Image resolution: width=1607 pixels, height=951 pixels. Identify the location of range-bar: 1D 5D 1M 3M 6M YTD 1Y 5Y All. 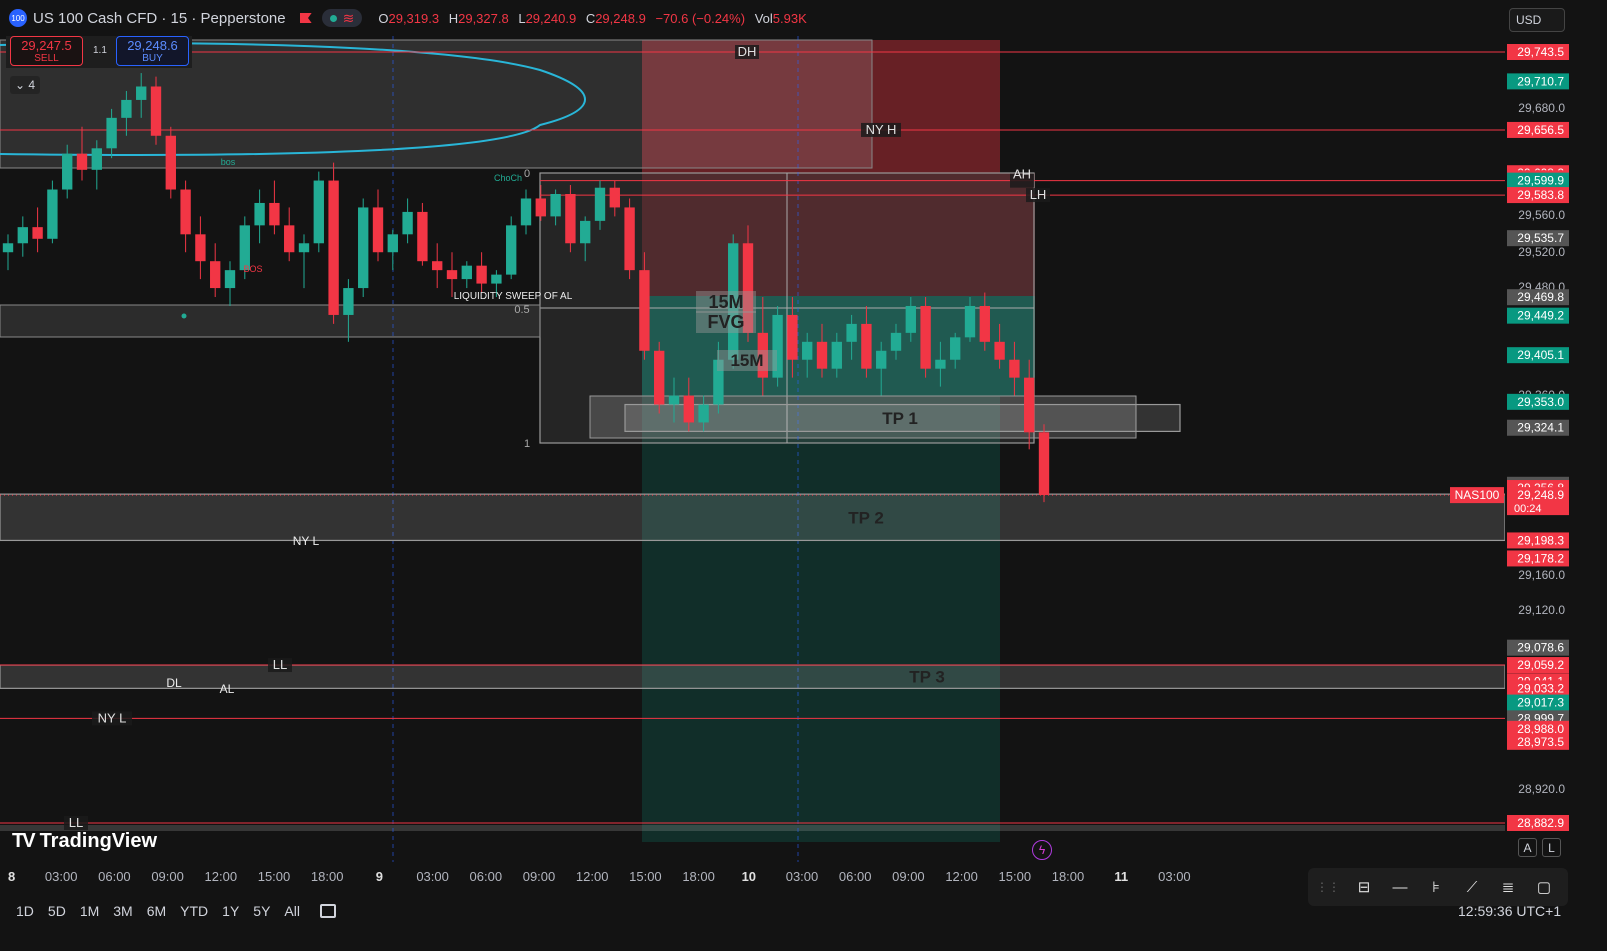
(803, 911).